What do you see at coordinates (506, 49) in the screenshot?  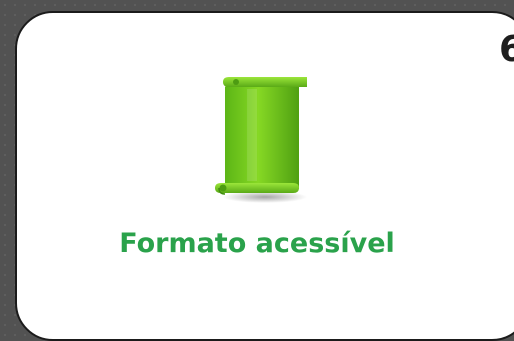 I see `card-number: 6` at bounding box center [506, 49].